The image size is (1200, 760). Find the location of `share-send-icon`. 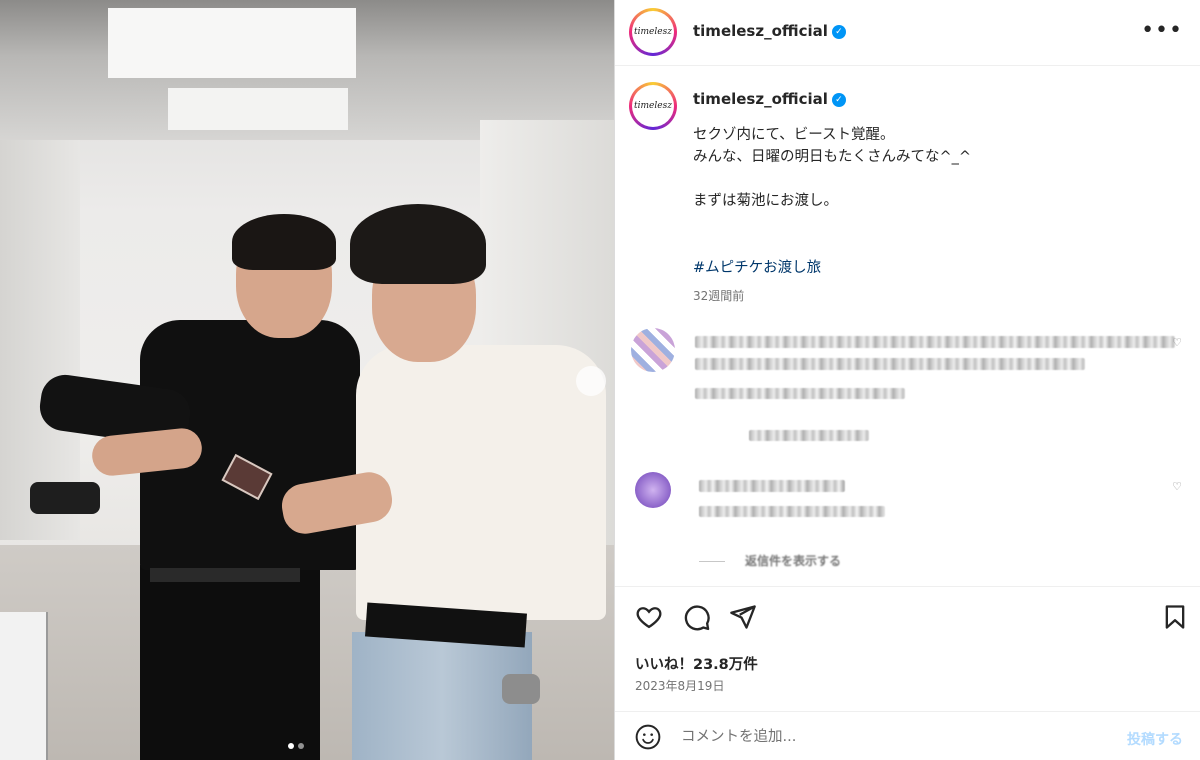

share-send-icon is located at coordinates (743, 617).